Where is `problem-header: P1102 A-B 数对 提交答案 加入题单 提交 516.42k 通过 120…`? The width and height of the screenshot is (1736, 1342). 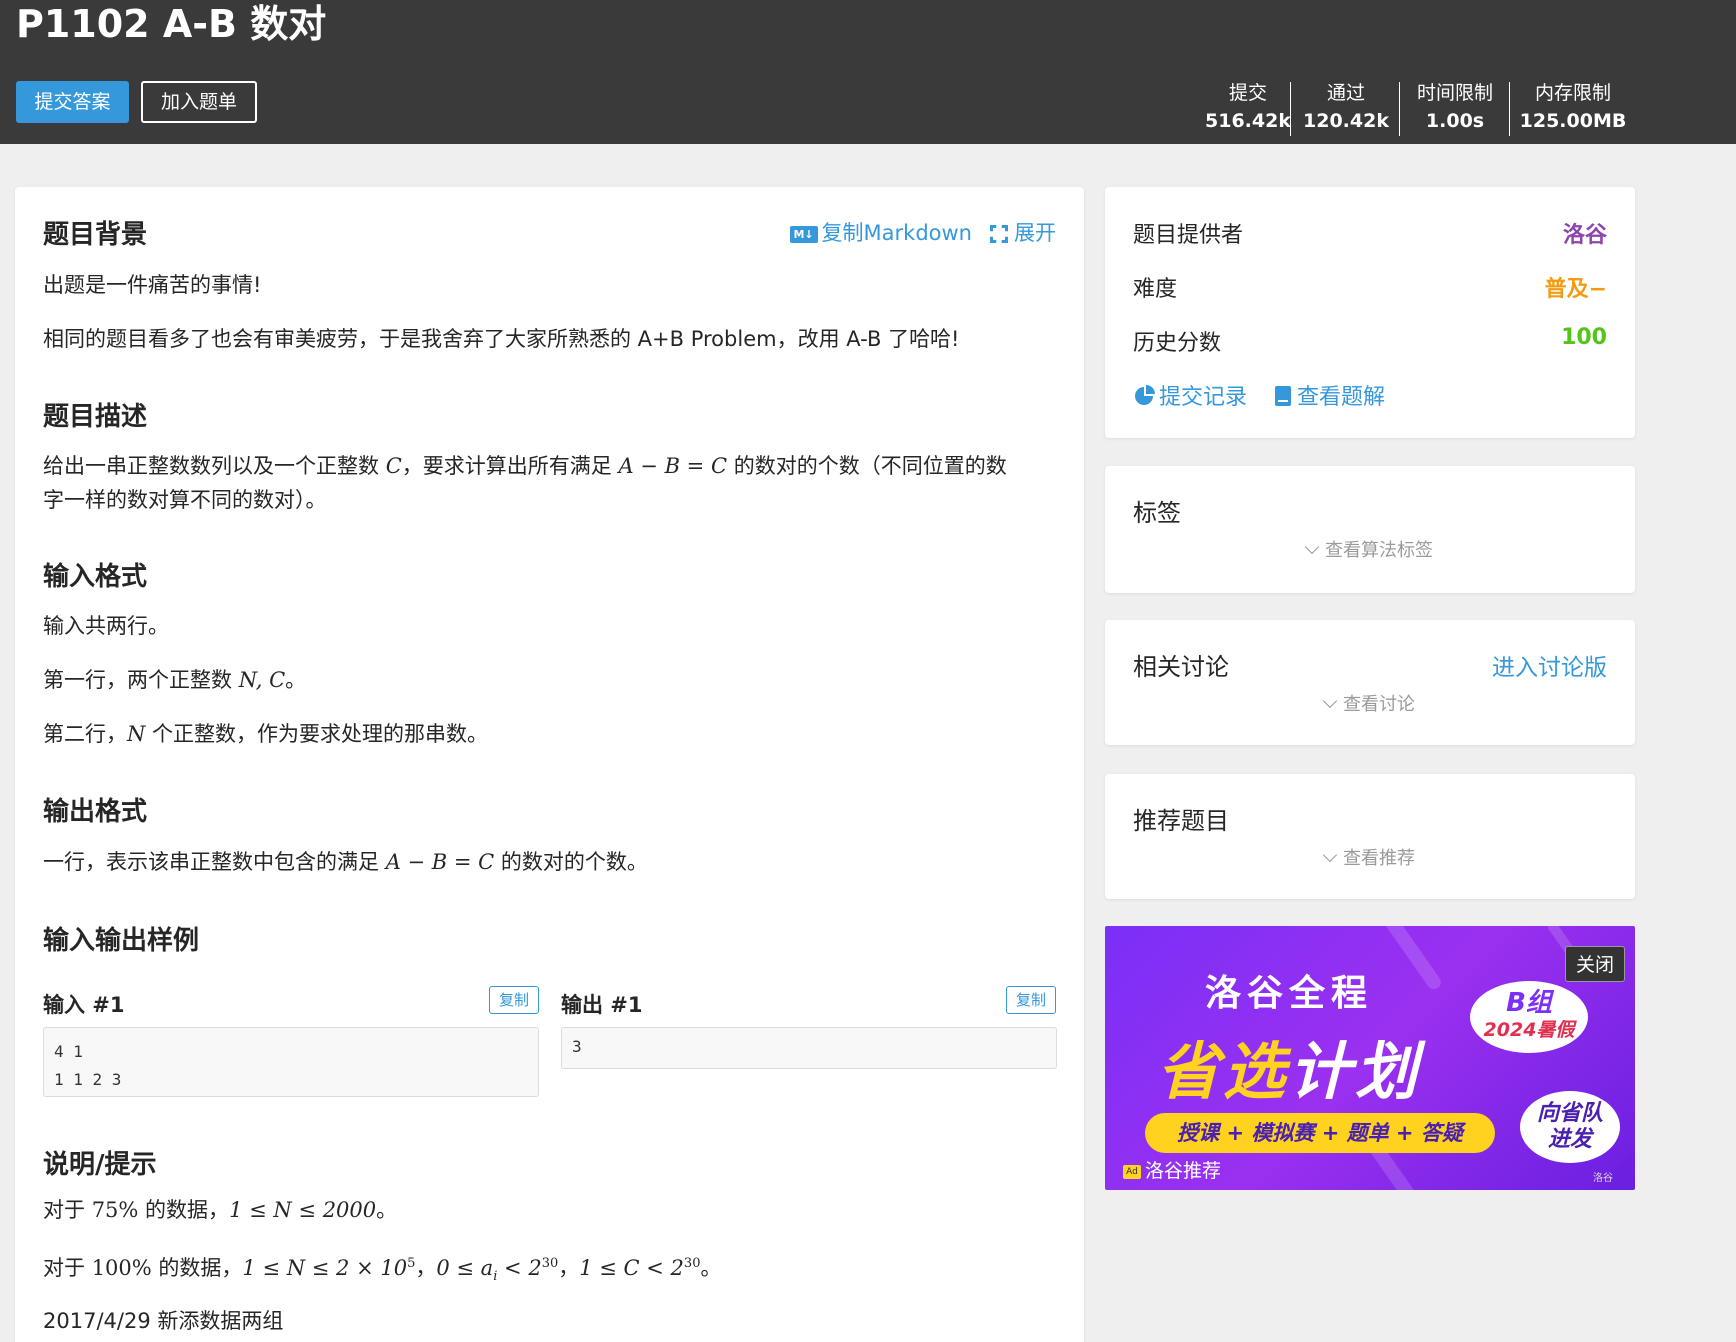 problem-header: P1102 A-B 数对 提交答案 加入题单 提交 516.42k 通过 120… is located at coordinates (868, 72).